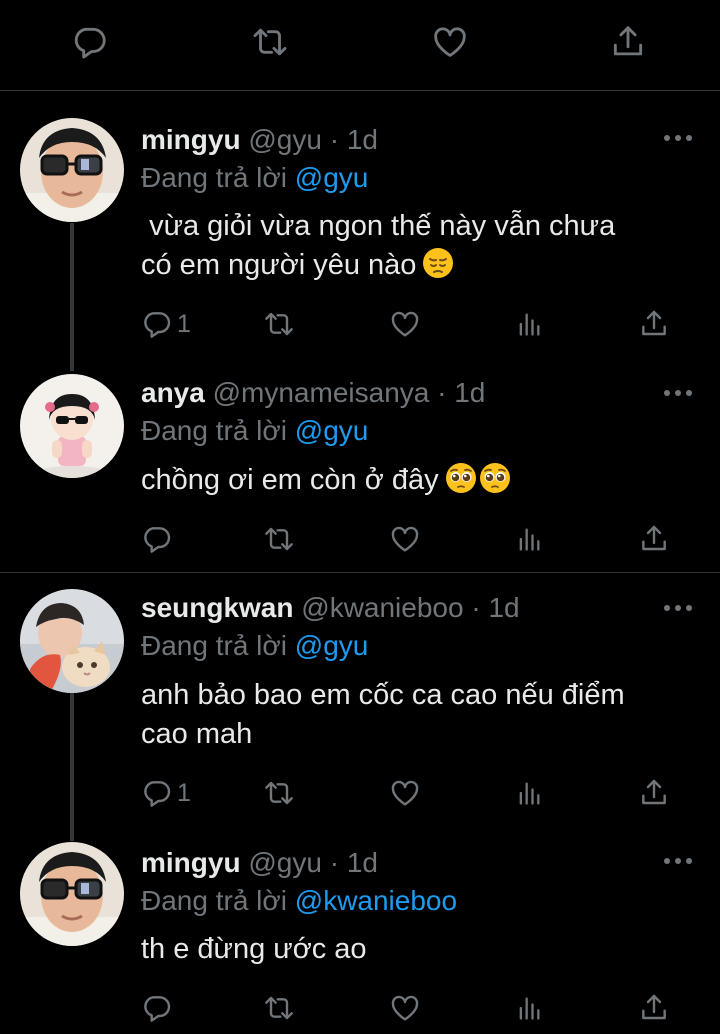 The image size is (720, 1034). I want to click on tweet-header: seungkwan @kwanieboo · 1d, so click(330, 608).